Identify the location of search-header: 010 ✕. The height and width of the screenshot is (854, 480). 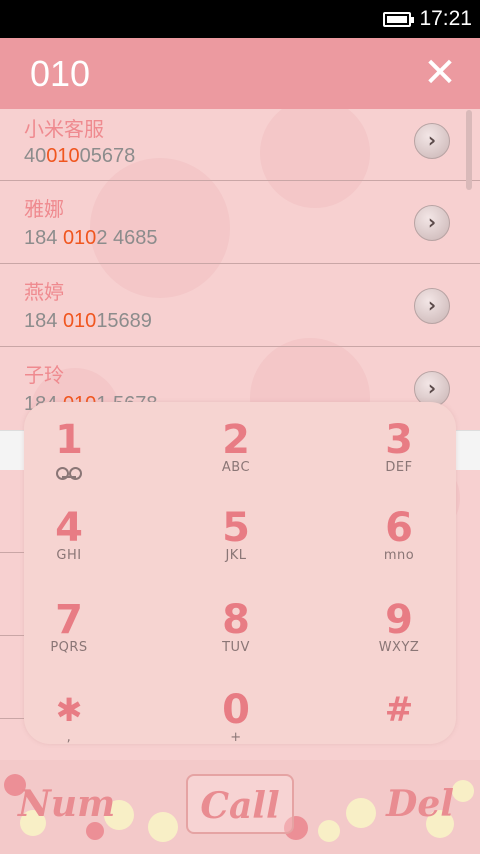
(240, 73).